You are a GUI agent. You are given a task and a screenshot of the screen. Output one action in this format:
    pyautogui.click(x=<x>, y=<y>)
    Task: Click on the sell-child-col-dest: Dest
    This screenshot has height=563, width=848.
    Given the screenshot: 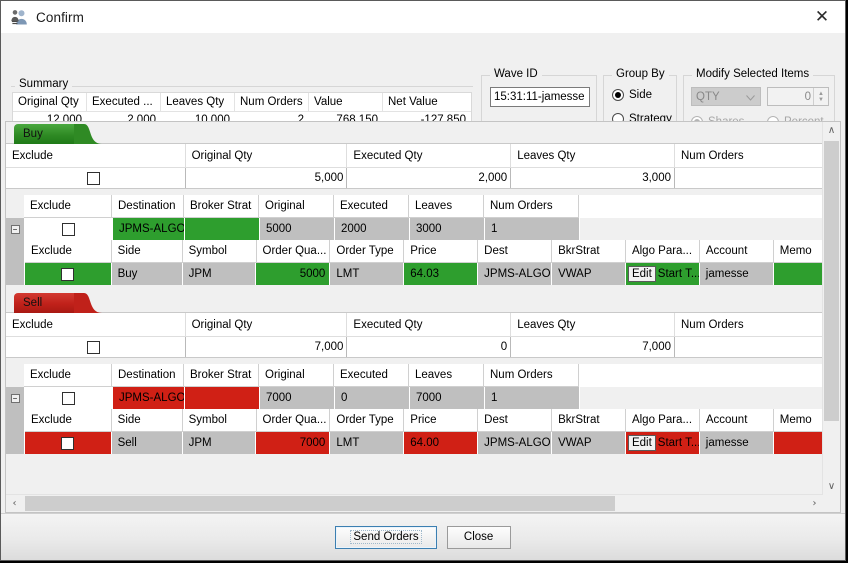 What is the action you would take?
    pyautogui.click(x=515, y=420)
    